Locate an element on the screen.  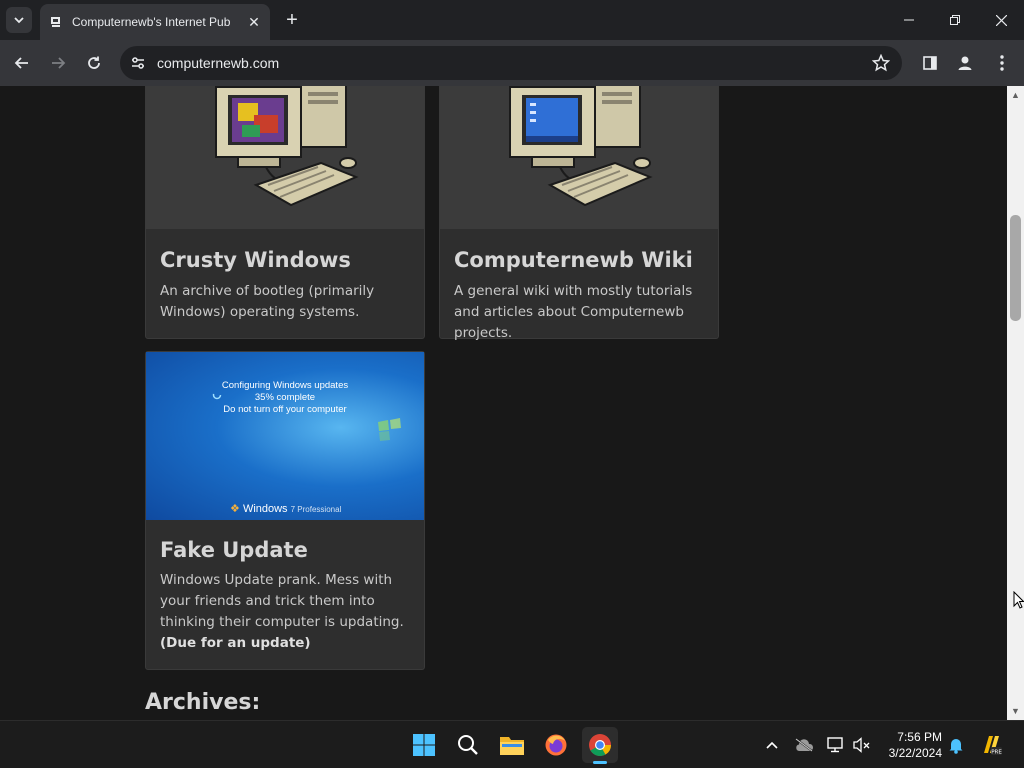
address-bar: computernewb.com is located at coordinates (511, 63).